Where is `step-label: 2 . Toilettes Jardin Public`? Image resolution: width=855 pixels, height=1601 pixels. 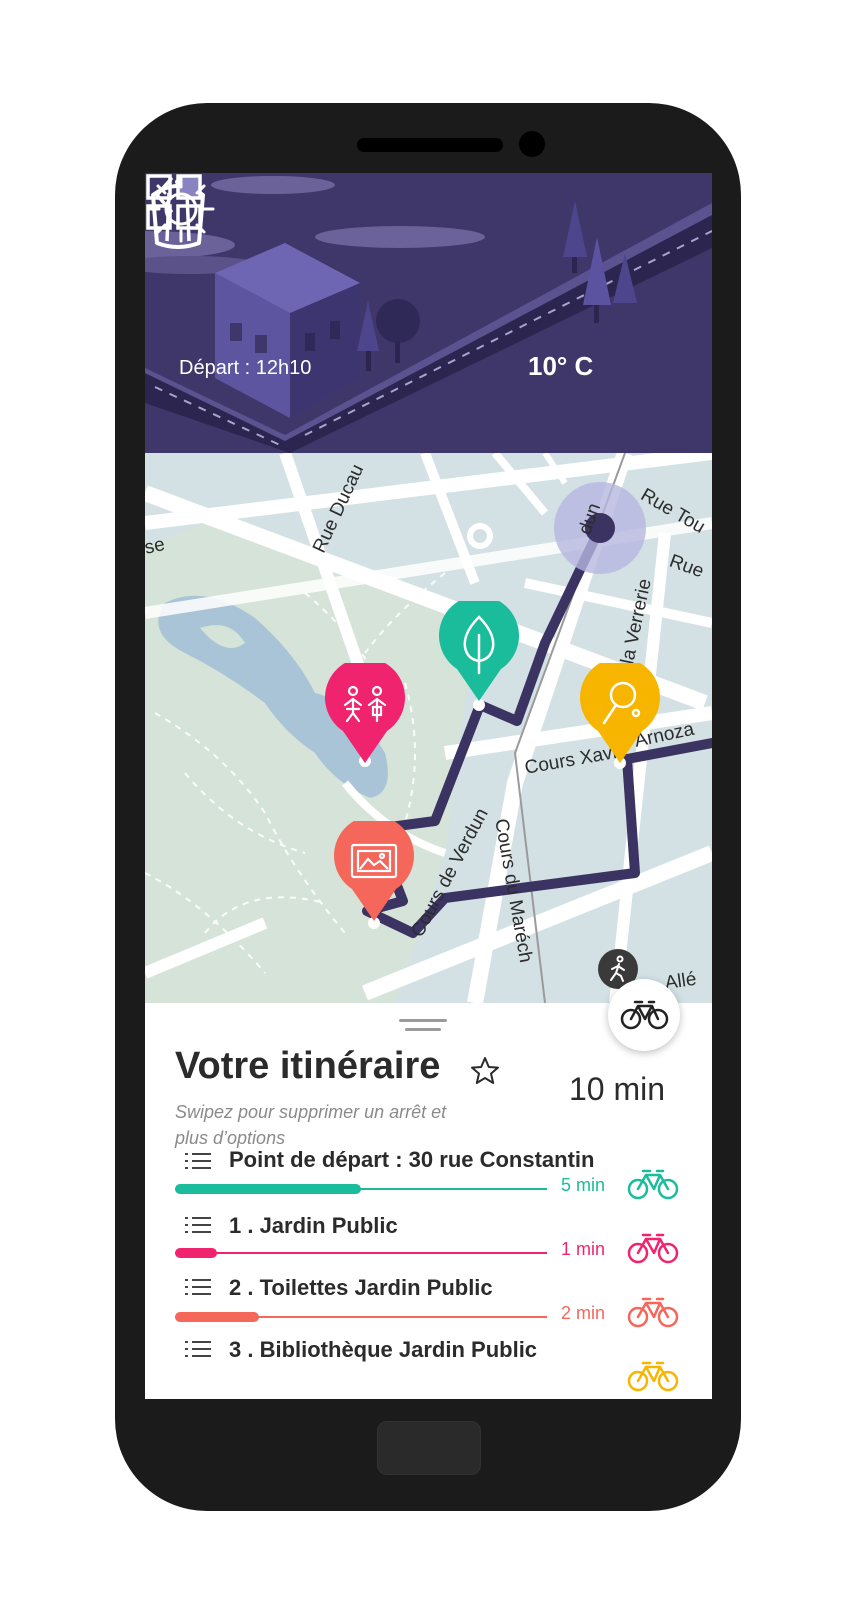 step-label: 2 . Toilettes Jardin Public is located at coordinates (361, 1287).